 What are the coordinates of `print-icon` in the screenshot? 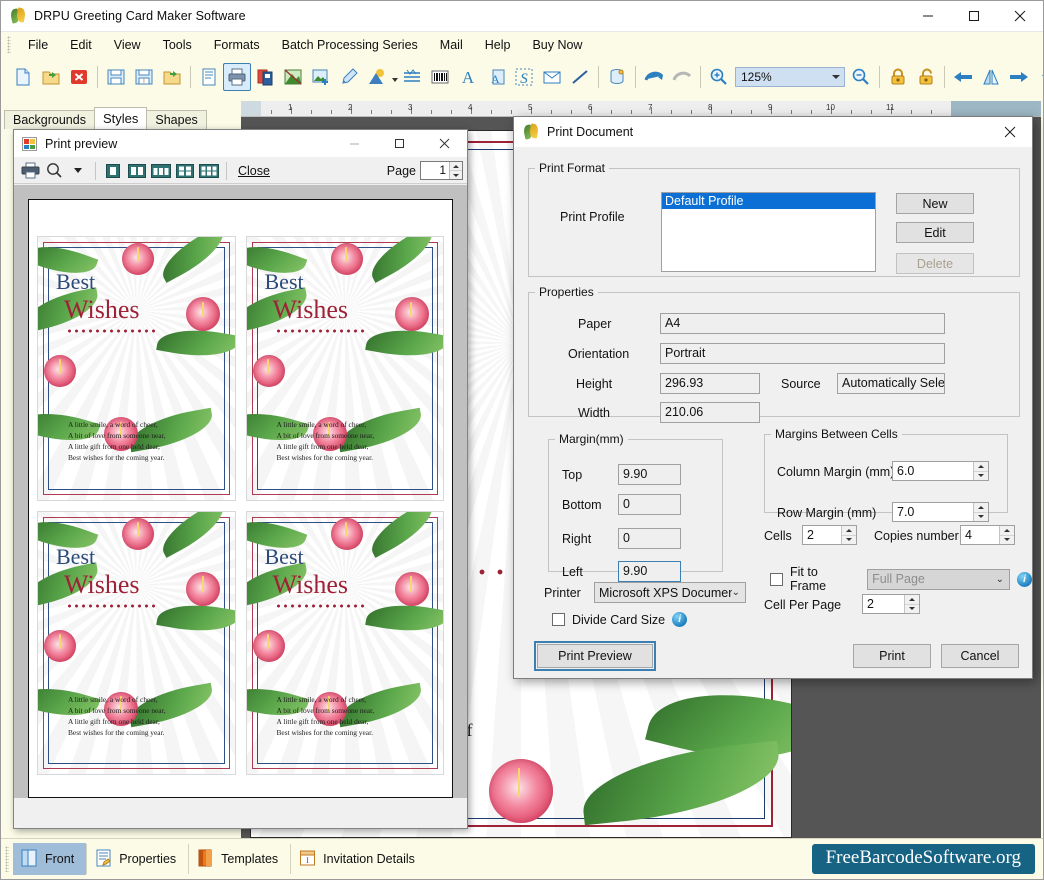 It's located at (237, 76).